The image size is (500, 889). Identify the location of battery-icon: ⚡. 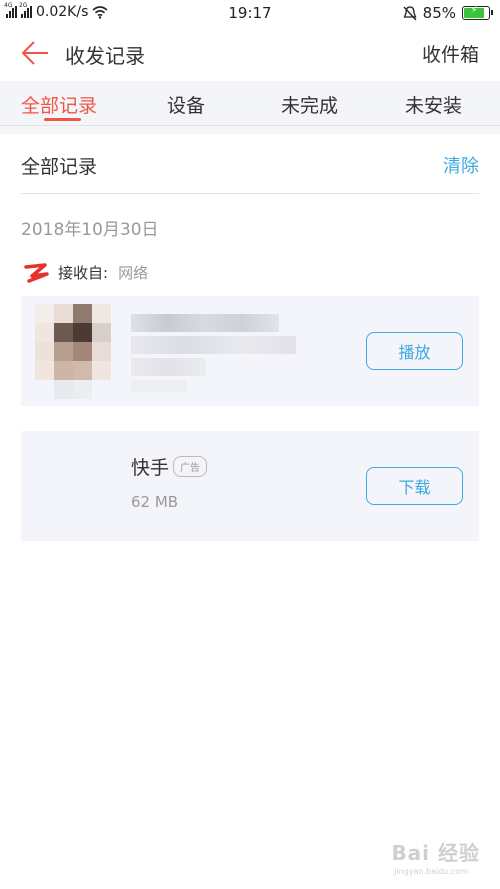
(477, 12).